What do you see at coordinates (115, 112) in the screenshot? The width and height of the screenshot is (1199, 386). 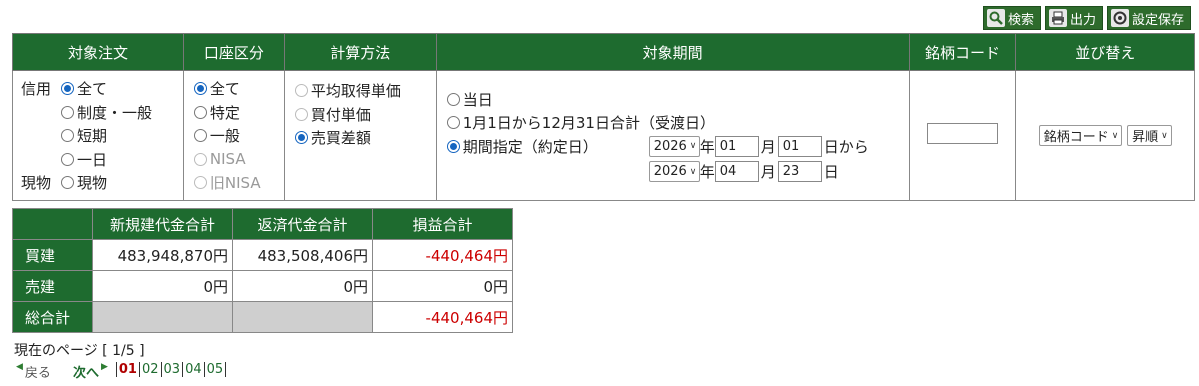 I see `order-seido-label: 制度・一般` at bounding box center [115, 112].